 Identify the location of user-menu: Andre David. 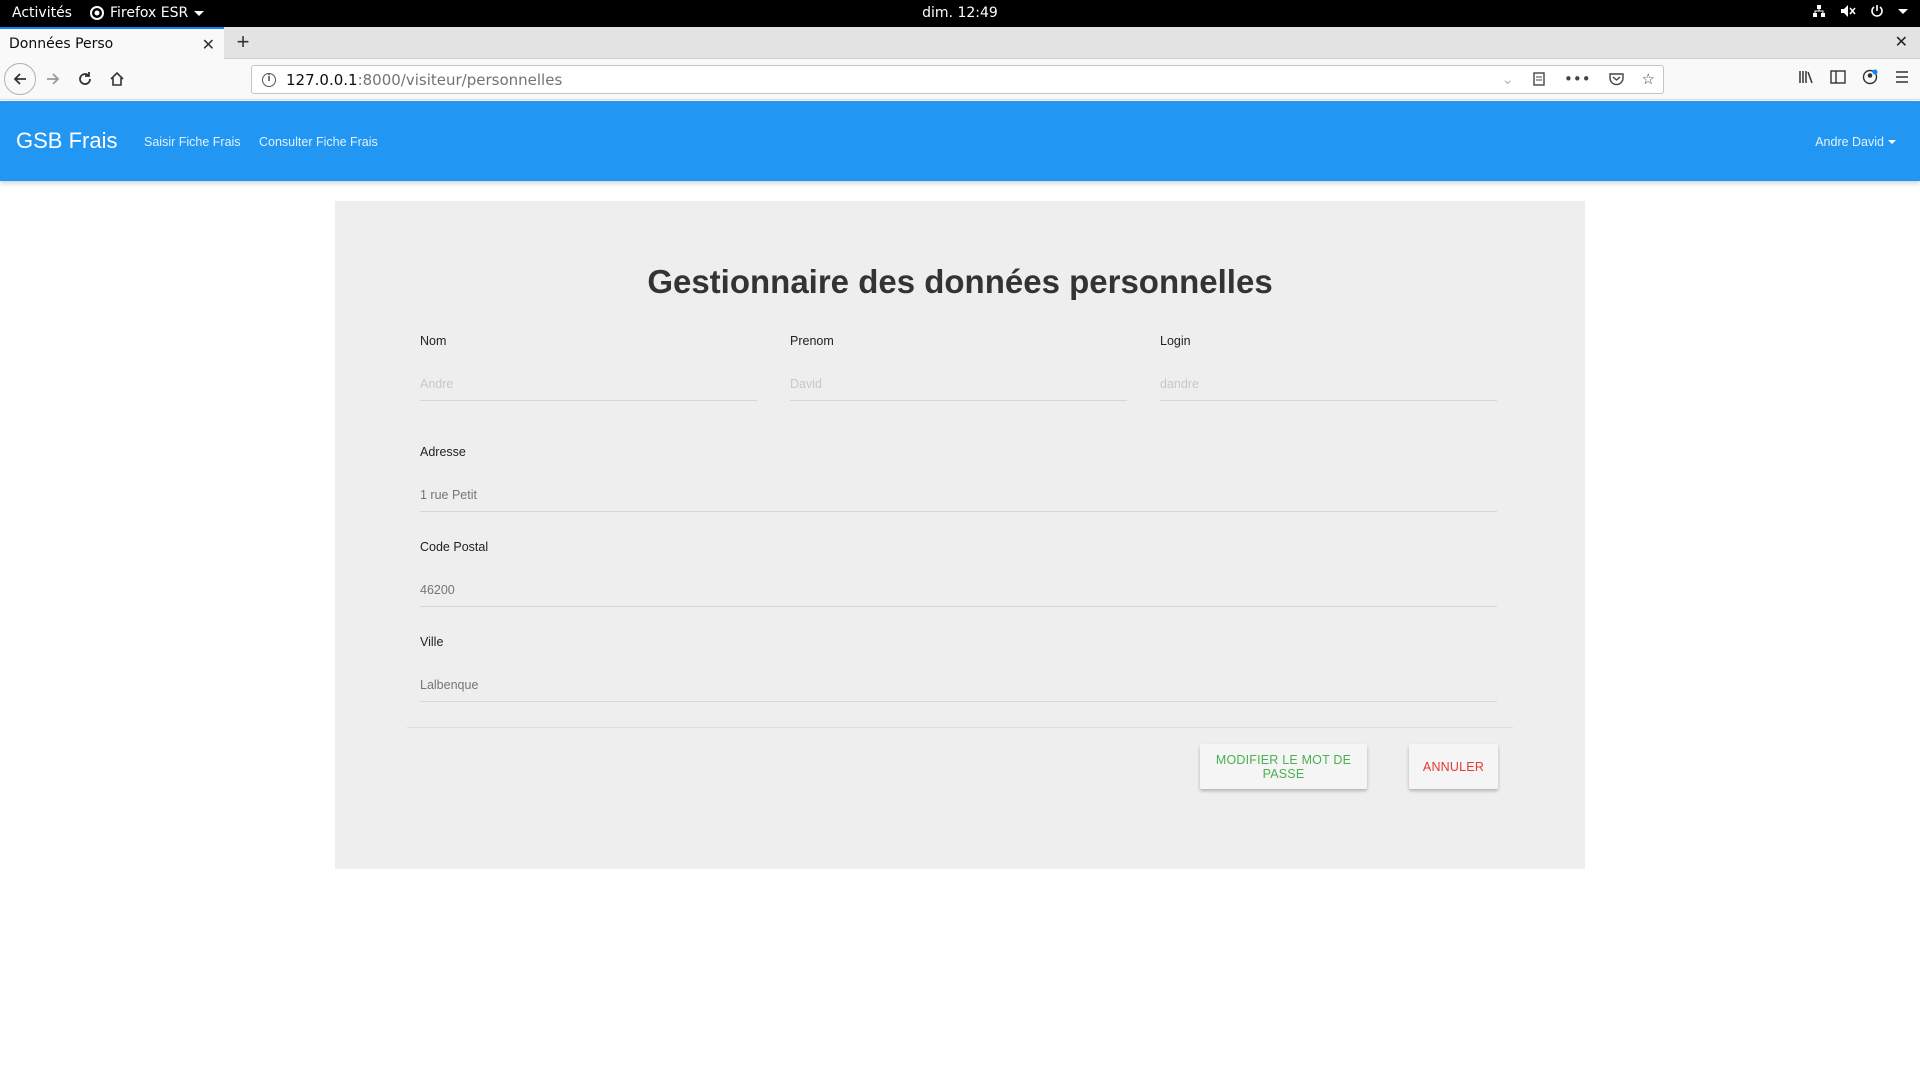
(1855, 142).